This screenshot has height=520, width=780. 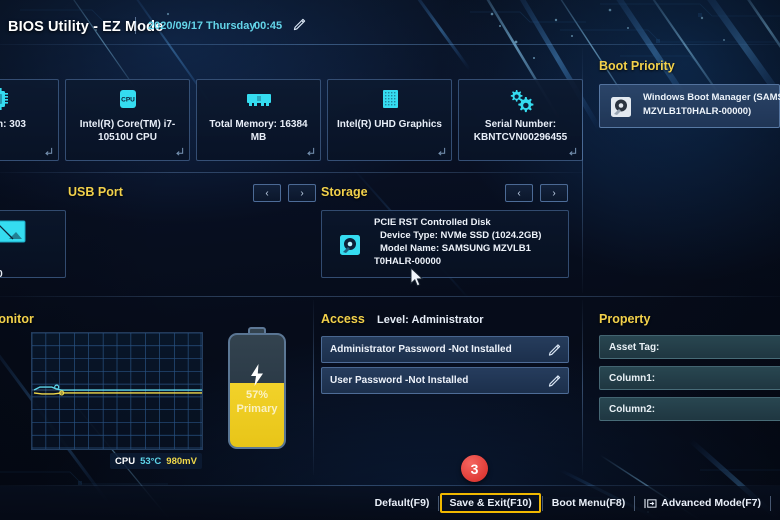 I want to click on header-rule, so click(x=390, y=44).